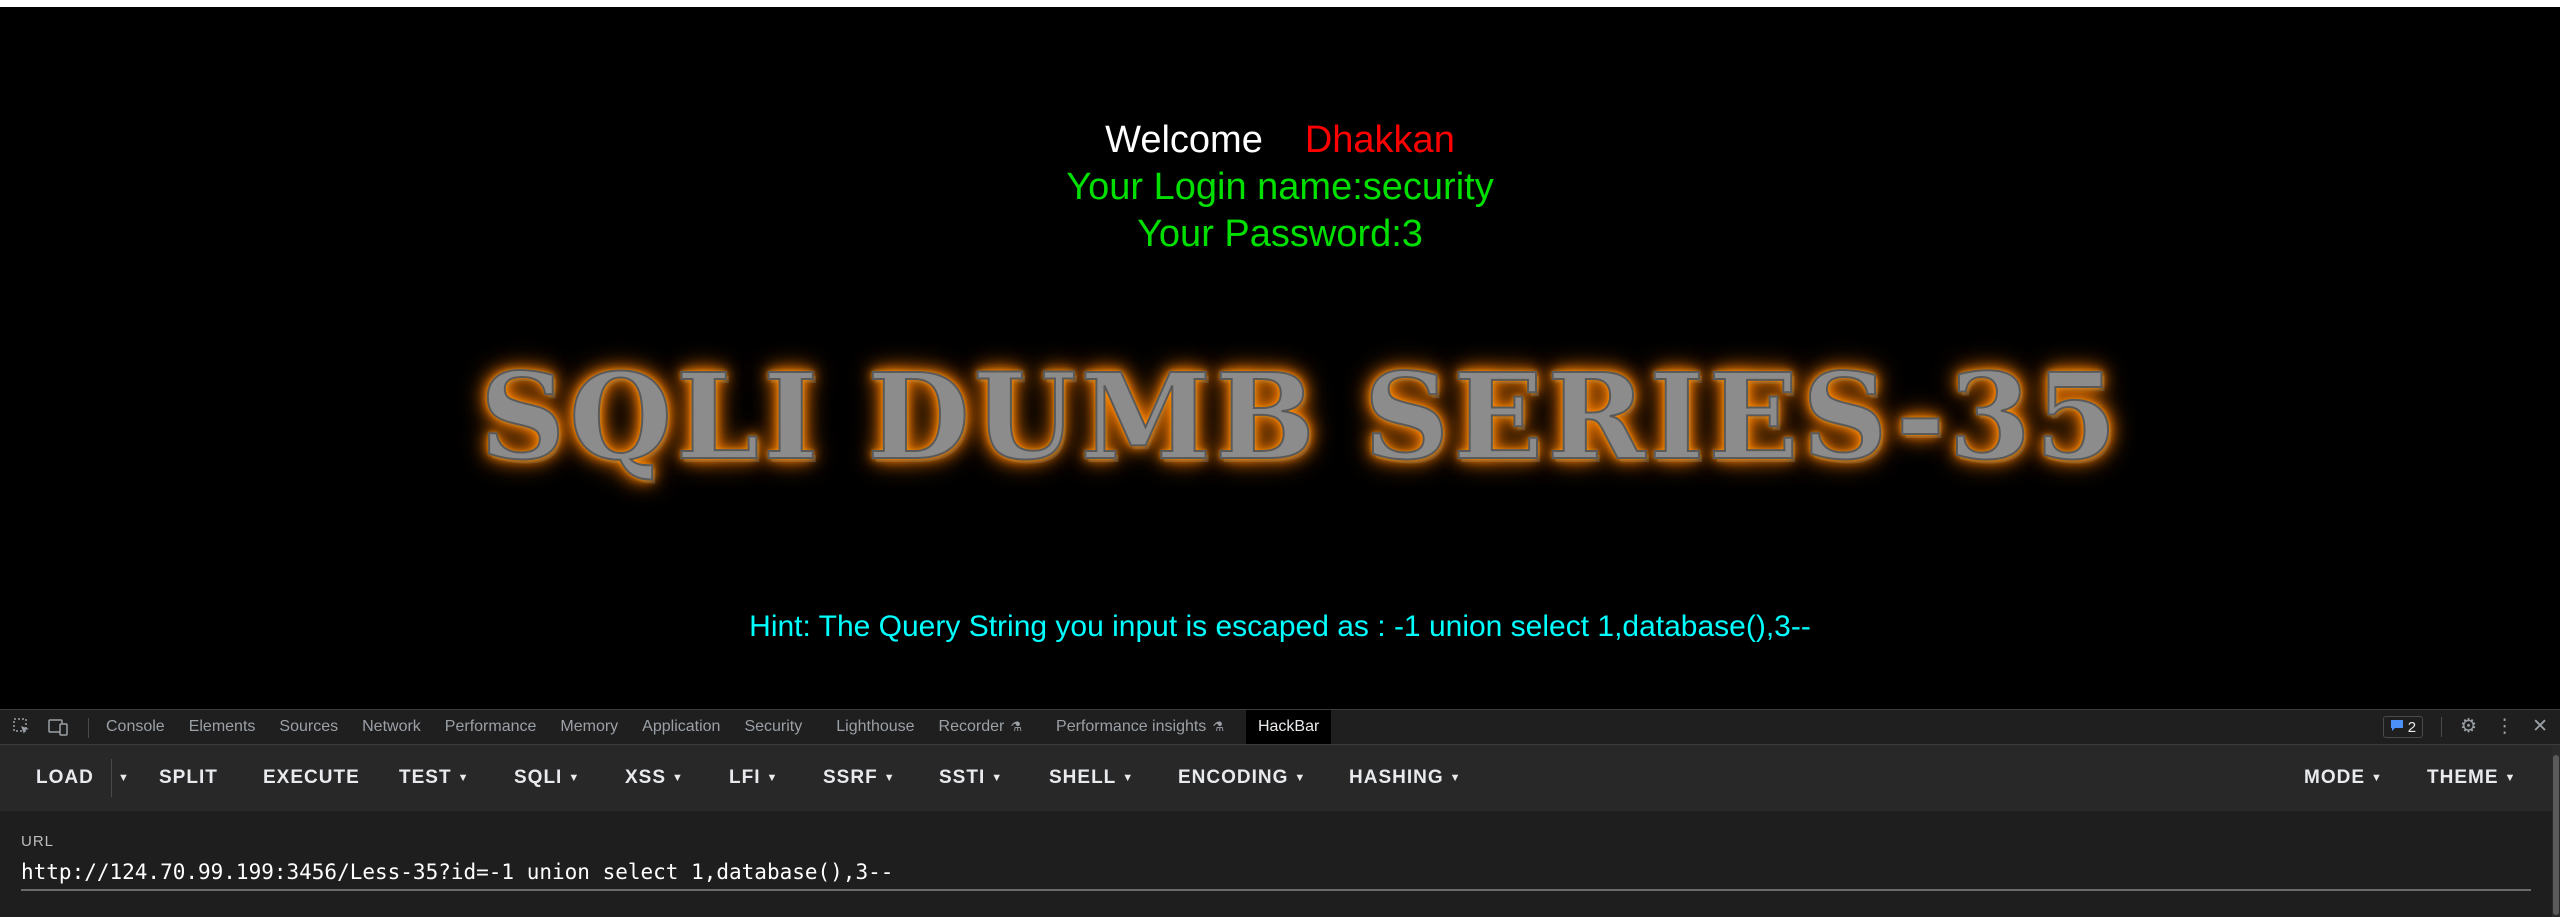  I want to click on issues-badge: 2, so click(2403, 727).